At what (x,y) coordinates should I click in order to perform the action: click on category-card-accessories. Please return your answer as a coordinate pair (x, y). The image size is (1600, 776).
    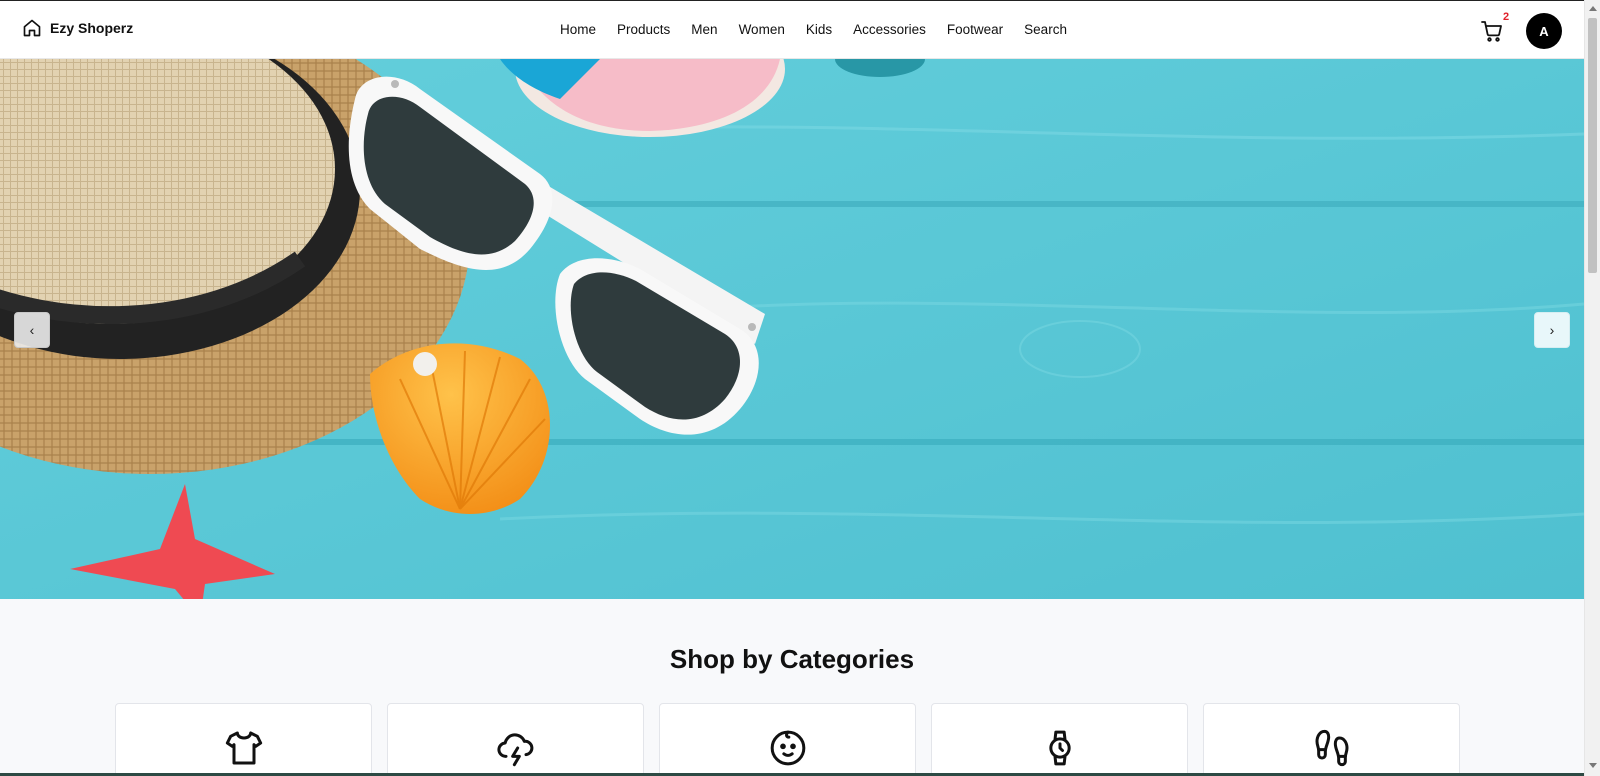
    Looking at the image, I should click on (1059, 739).